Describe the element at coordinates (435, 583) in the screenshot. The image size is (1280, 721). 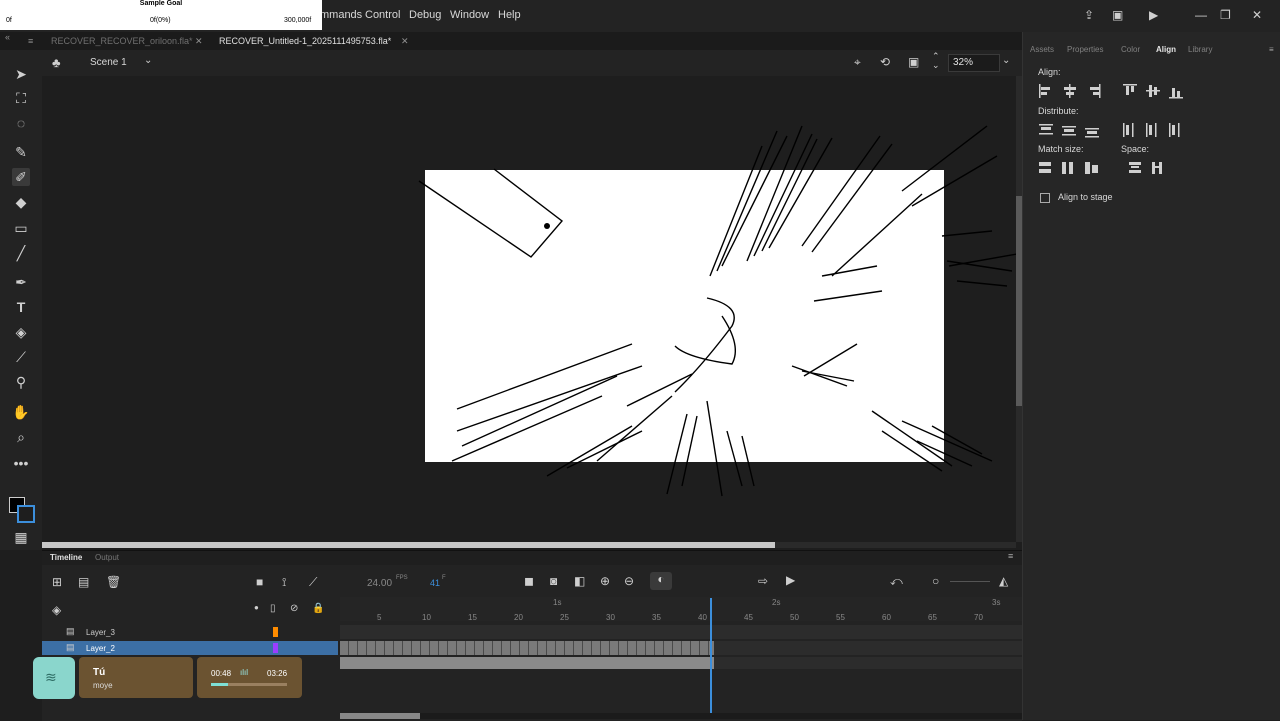
I see `current-frame: 41` at that location.